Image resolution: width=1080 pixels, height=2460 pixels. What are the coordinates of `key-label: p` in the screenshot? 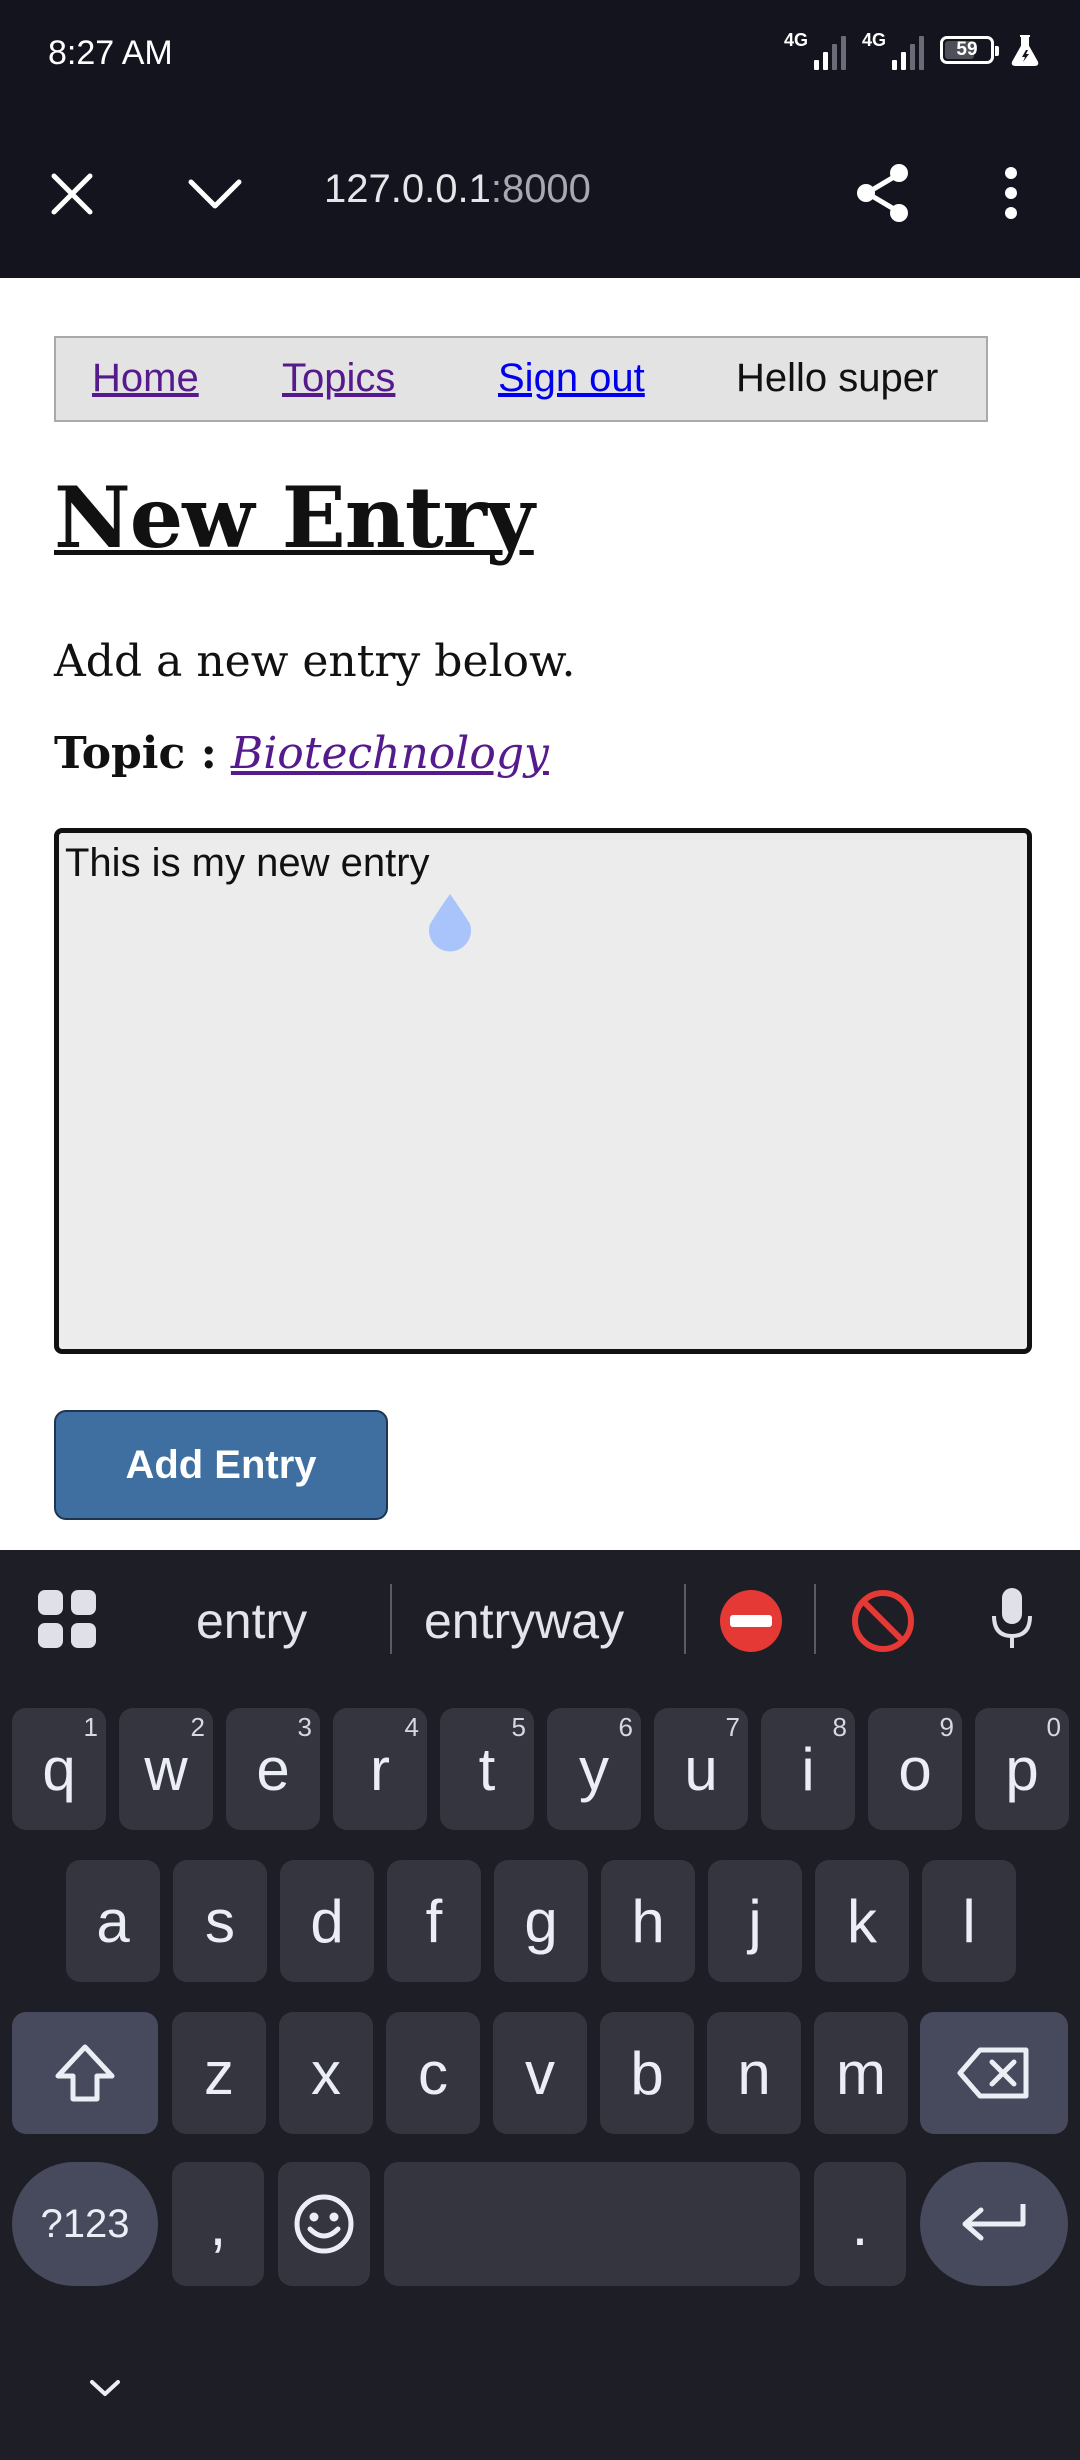 It's located at (1022, 1769).